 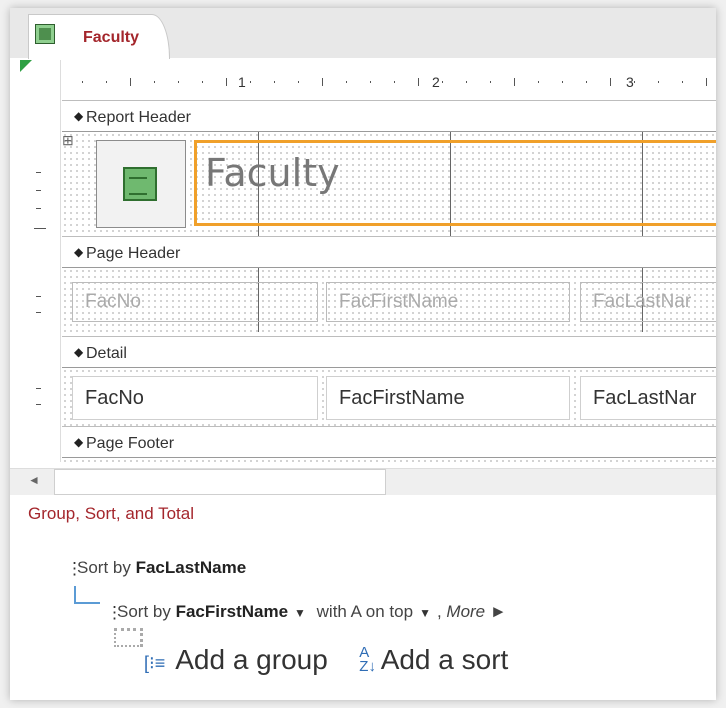 What do you see at coordinates (106, 353) in the screenshot?
I see `band-label: Detail` at bounding box center [106, 353].